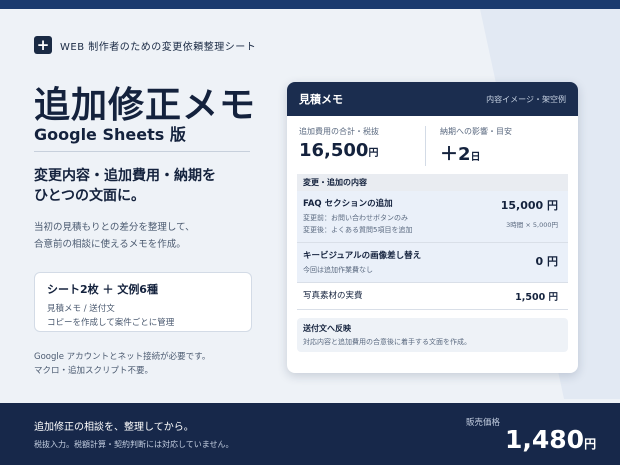 The height and width of the screenshot is (465, 620). I want to click on card-tag: 内容イメージ・架空例, so click(526, 99).